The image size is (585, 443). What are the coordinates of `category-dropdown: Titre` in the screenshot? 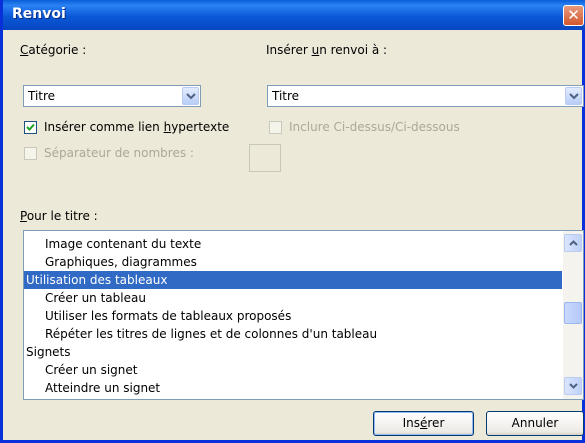 It's located at (112, 96).